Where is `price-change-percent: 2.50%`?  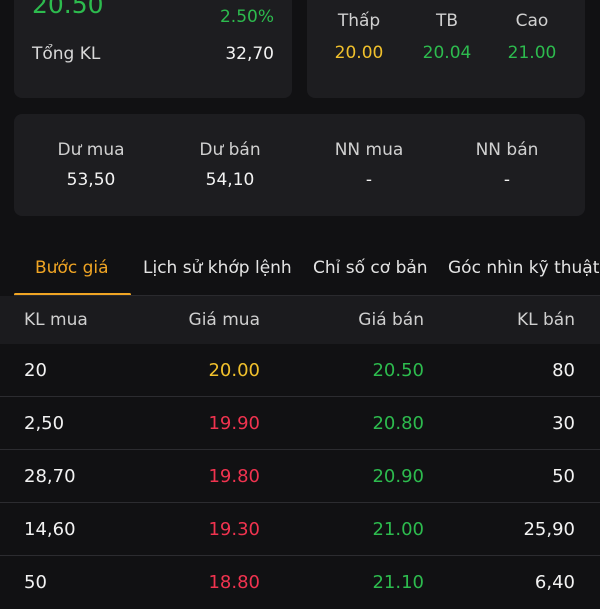 price-change-percent: 2.50% is located at coordinates (246, 17).